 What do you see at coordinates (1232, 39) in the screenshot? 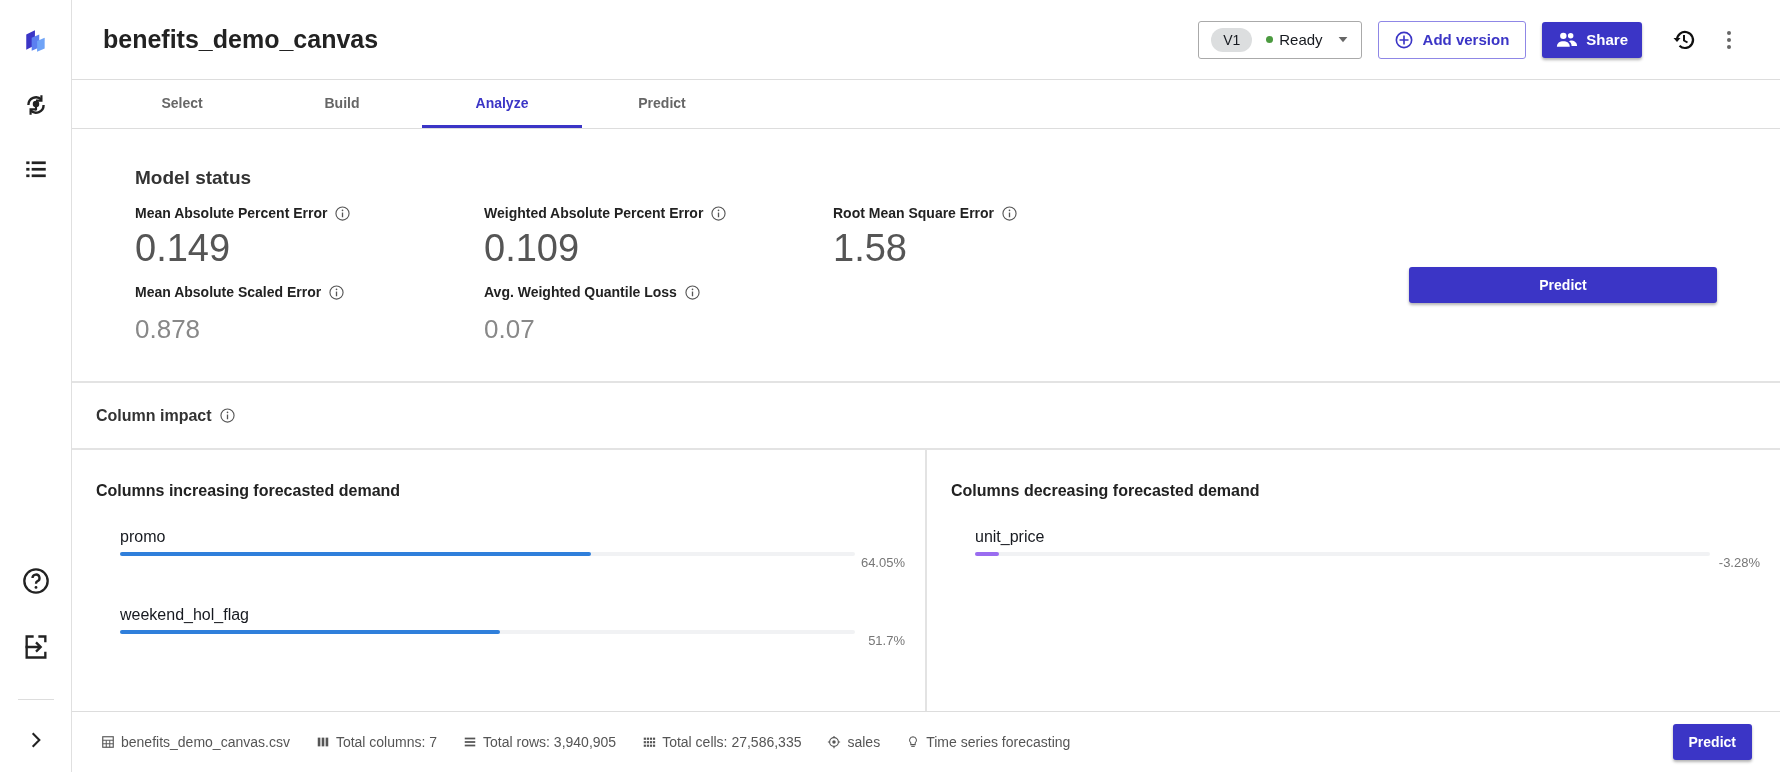
I see `version-badge: V1` at bounding box center [1232, 39].